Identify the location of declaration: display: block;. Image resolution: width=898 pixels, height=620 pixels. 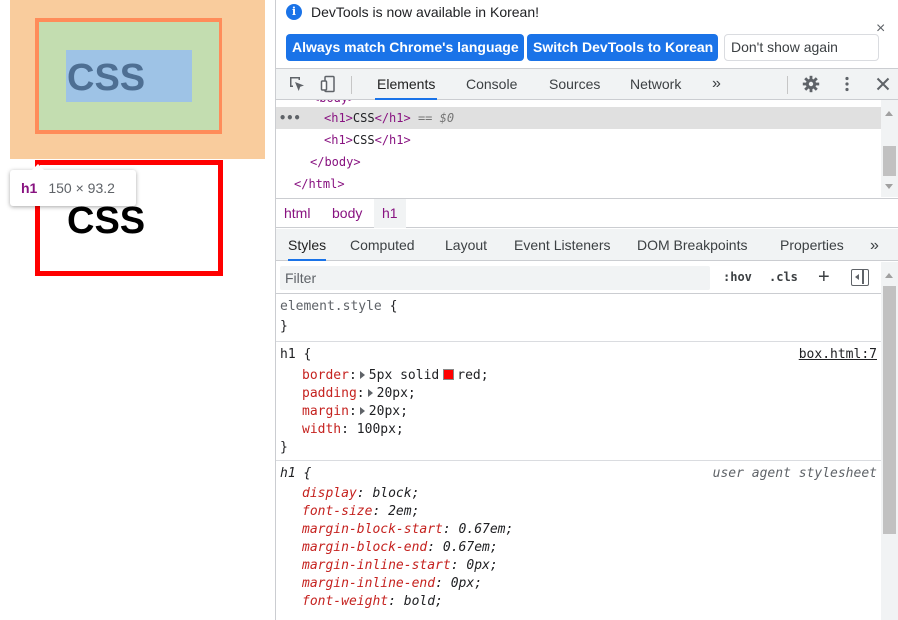
(361, 493).